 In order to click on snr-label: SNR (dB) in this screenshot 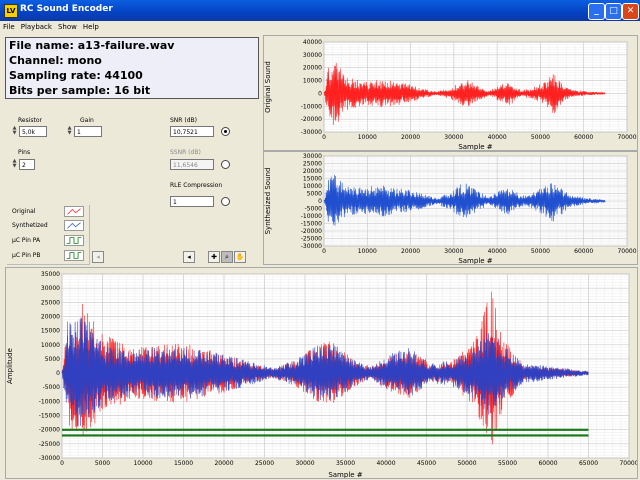, I will do `click(183, 120)`.